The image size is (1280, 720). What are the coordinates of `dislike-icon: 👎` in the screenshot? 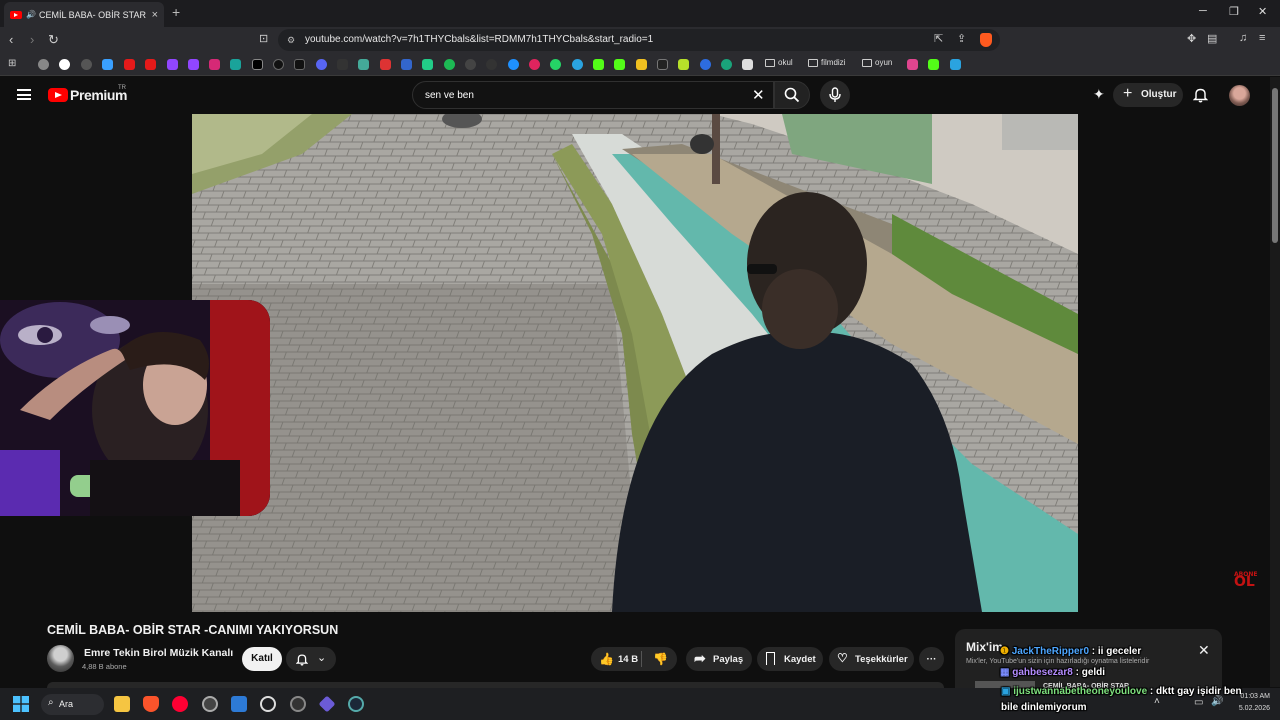 It's located at (660, 659).